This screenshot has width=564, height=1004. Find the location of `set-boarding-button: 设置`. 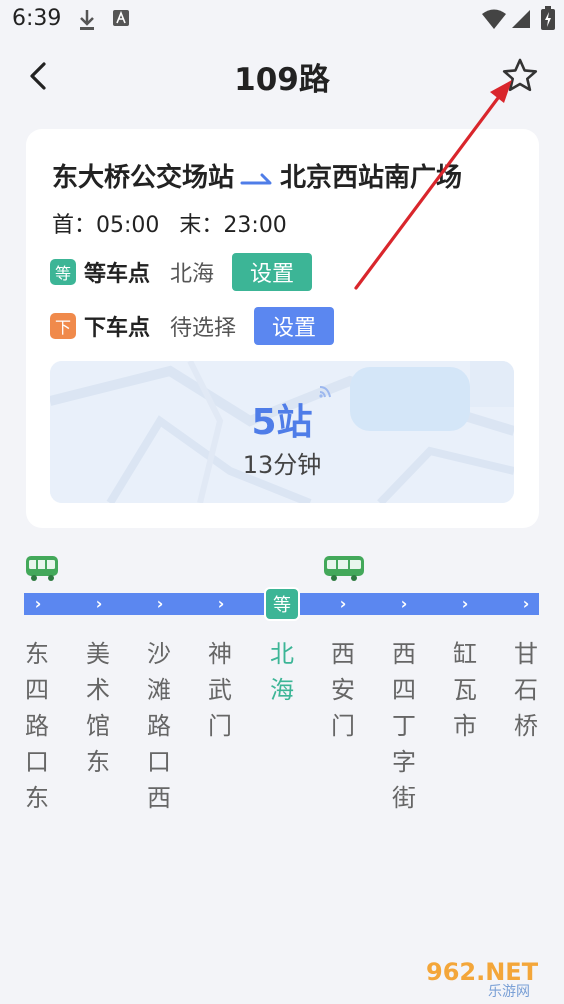

set-boarding-button: 设置 is located at coordinates (272, 272).